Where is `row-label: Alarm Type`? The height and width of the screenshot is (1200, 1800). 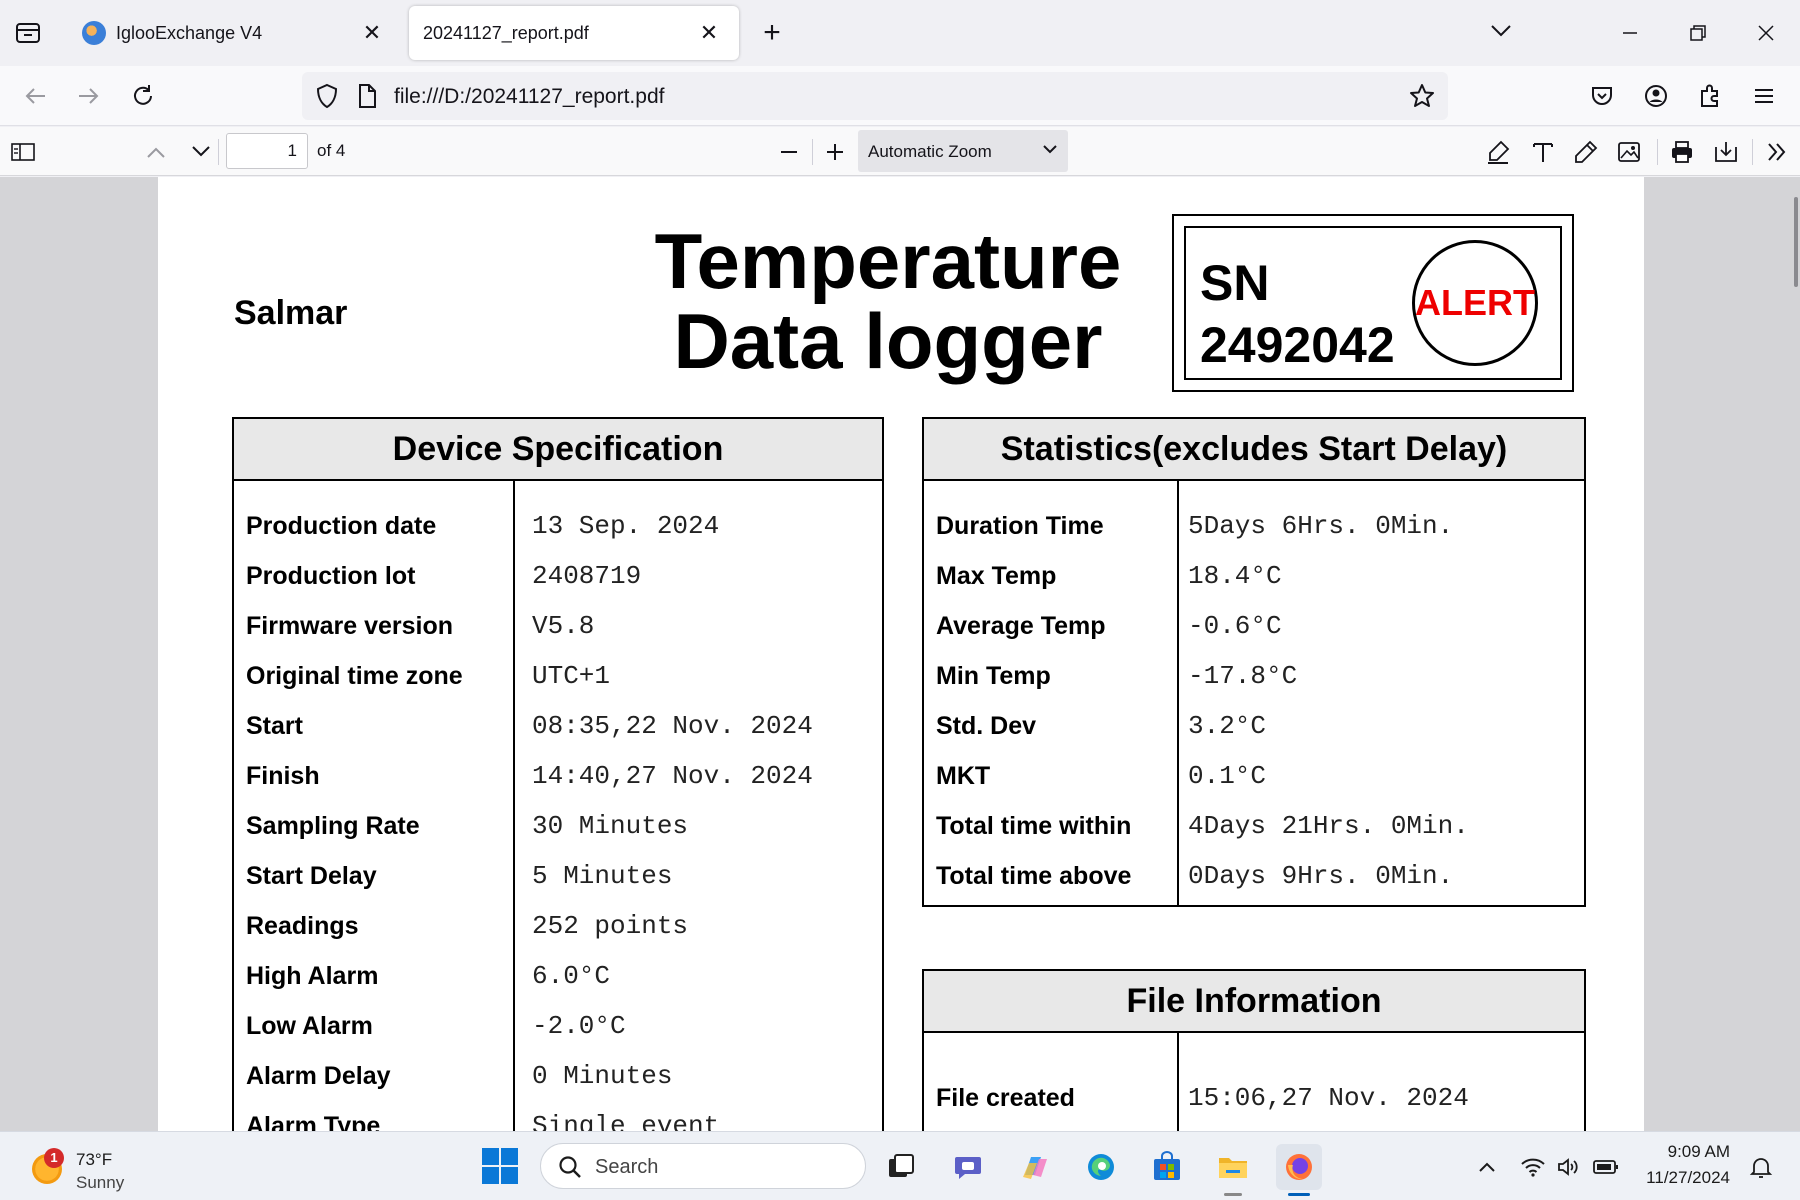
row-label: Alarm Type is located at coordinates (313, 1121).